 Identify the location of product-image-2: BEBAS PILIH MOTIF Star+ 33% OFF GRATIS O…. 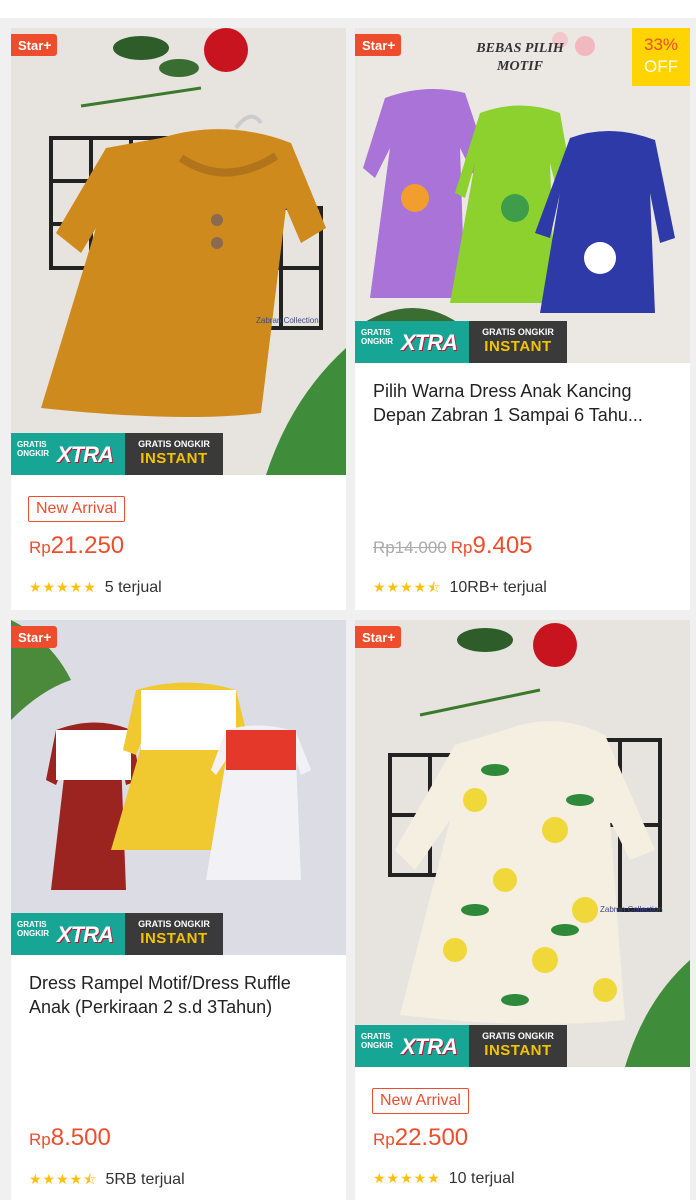
(522, 195).